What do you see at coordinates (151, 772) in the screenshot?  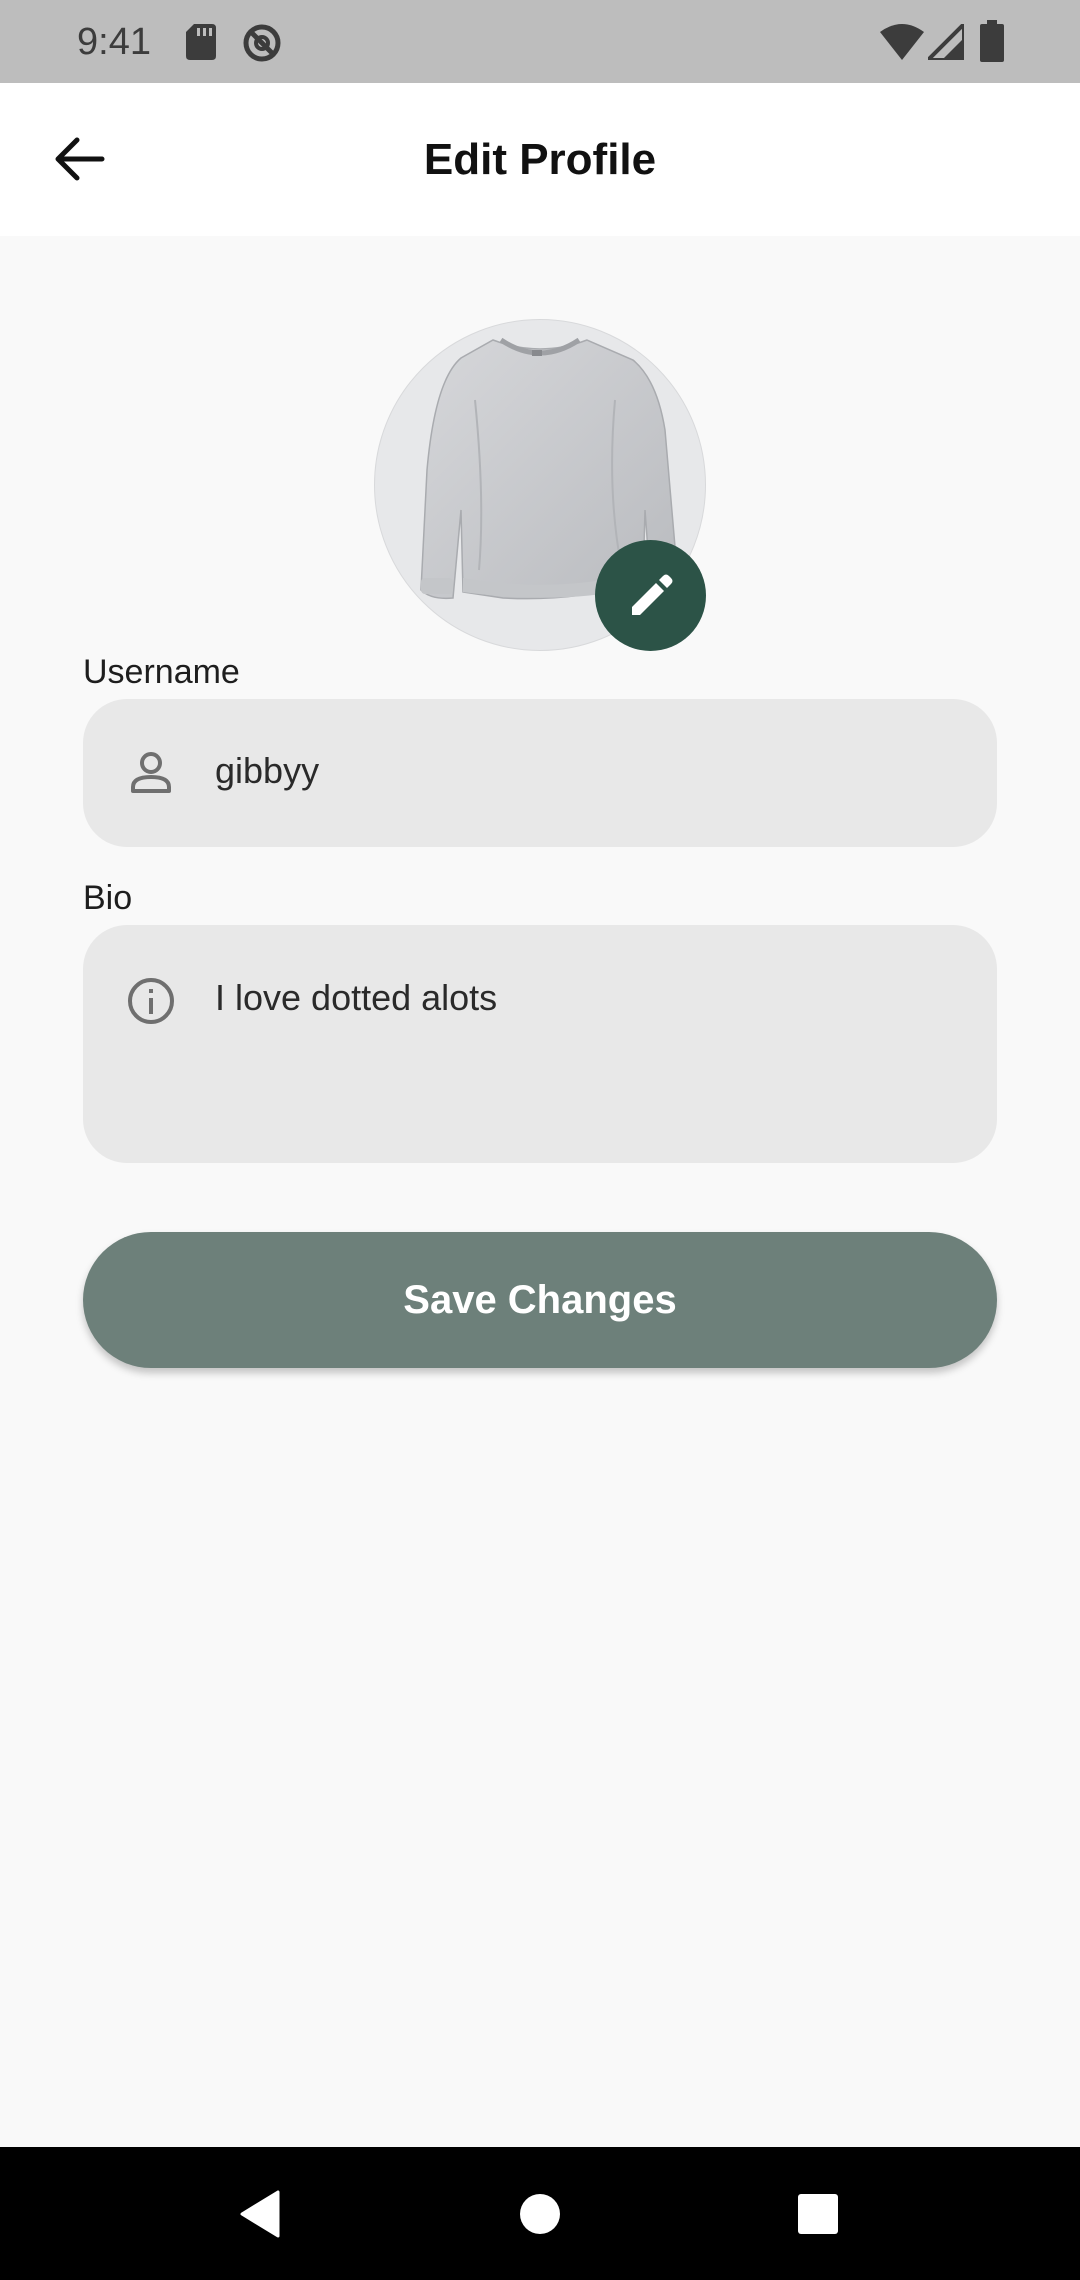 I see `person-icon` at bounding box center [151, 772].